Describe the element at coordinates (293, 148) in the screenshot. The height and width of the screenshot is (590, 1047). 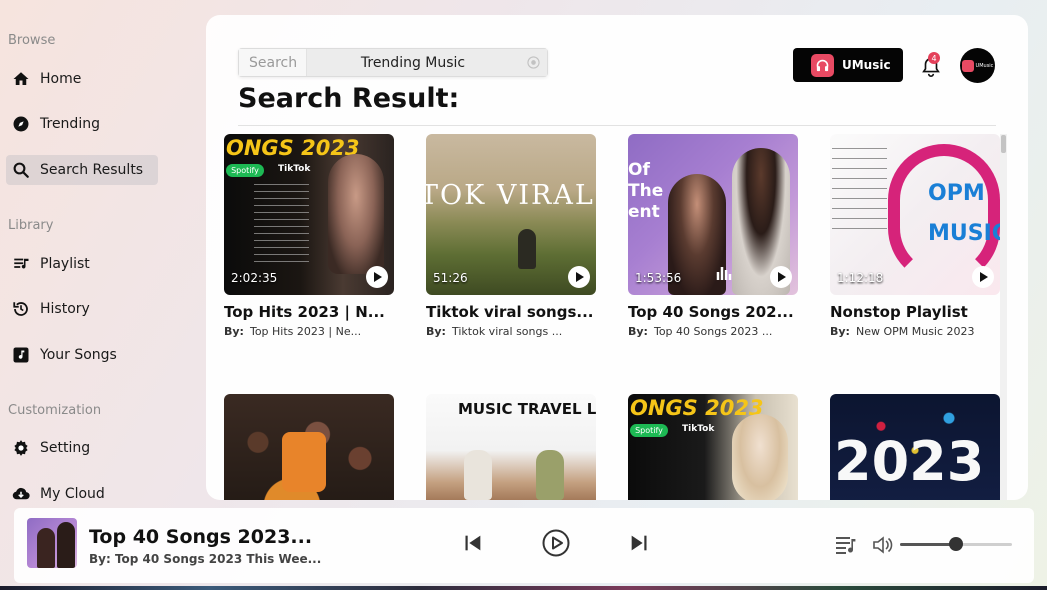
I see `thumb-text: ONGS 2023` at that location.